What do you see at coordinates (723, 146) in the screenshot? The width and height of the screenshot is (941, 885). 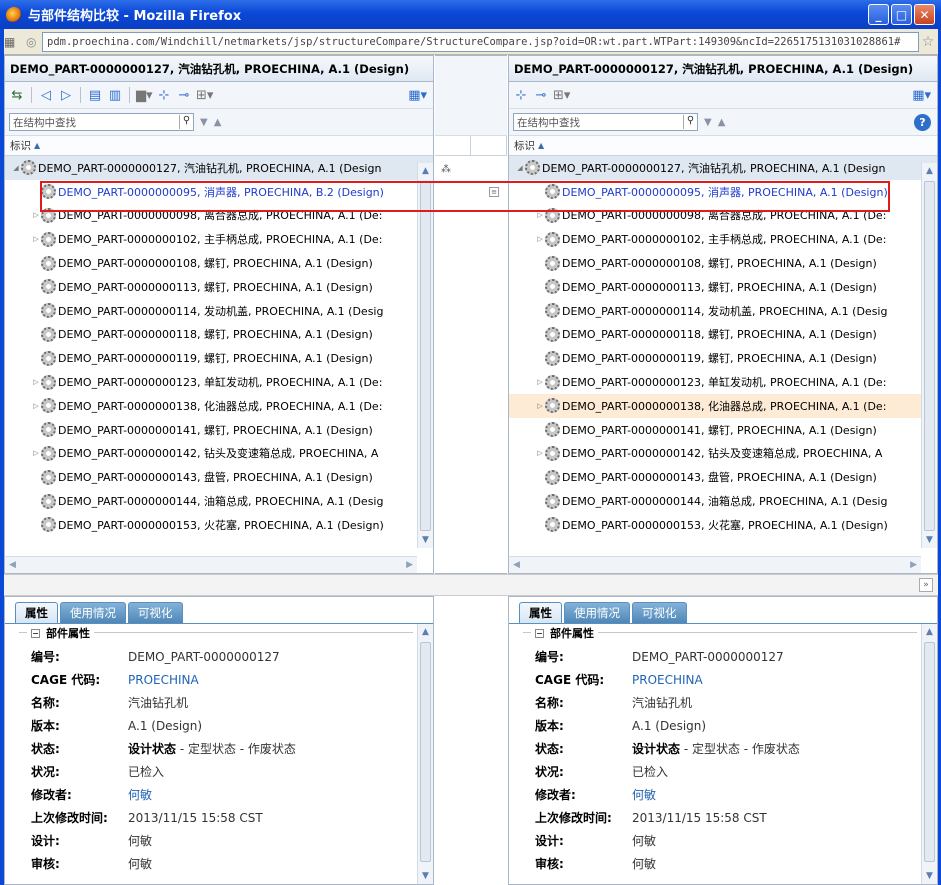 I see `right-column-header: 标识 ▲` at bounding box center [723, 146].